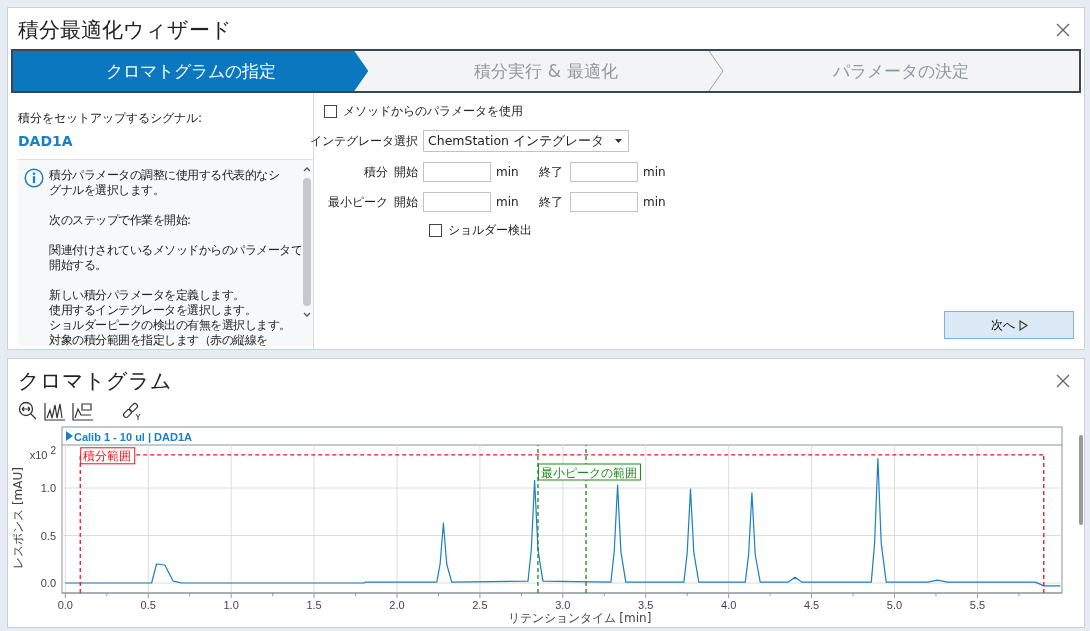 The image size is (1090, 631). What do you see at coordinates (170, 325) in the screenshot?
I see `info-text: ショルダーピークの検出の有無を選択します。` at bounding box center [170, 325].